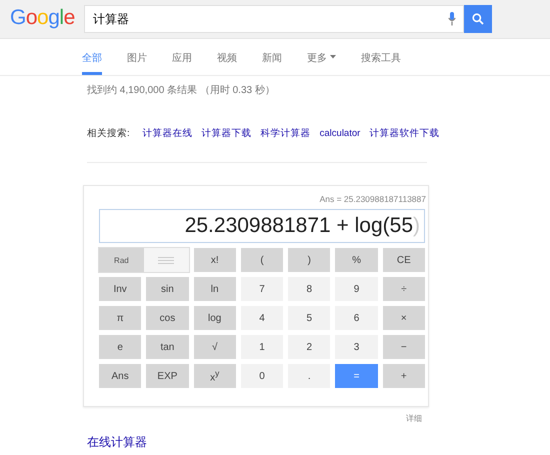 Image resolution: width=550 pixels, height=455 pixels. I want to click on details-link: 详细, so click(414, 418).